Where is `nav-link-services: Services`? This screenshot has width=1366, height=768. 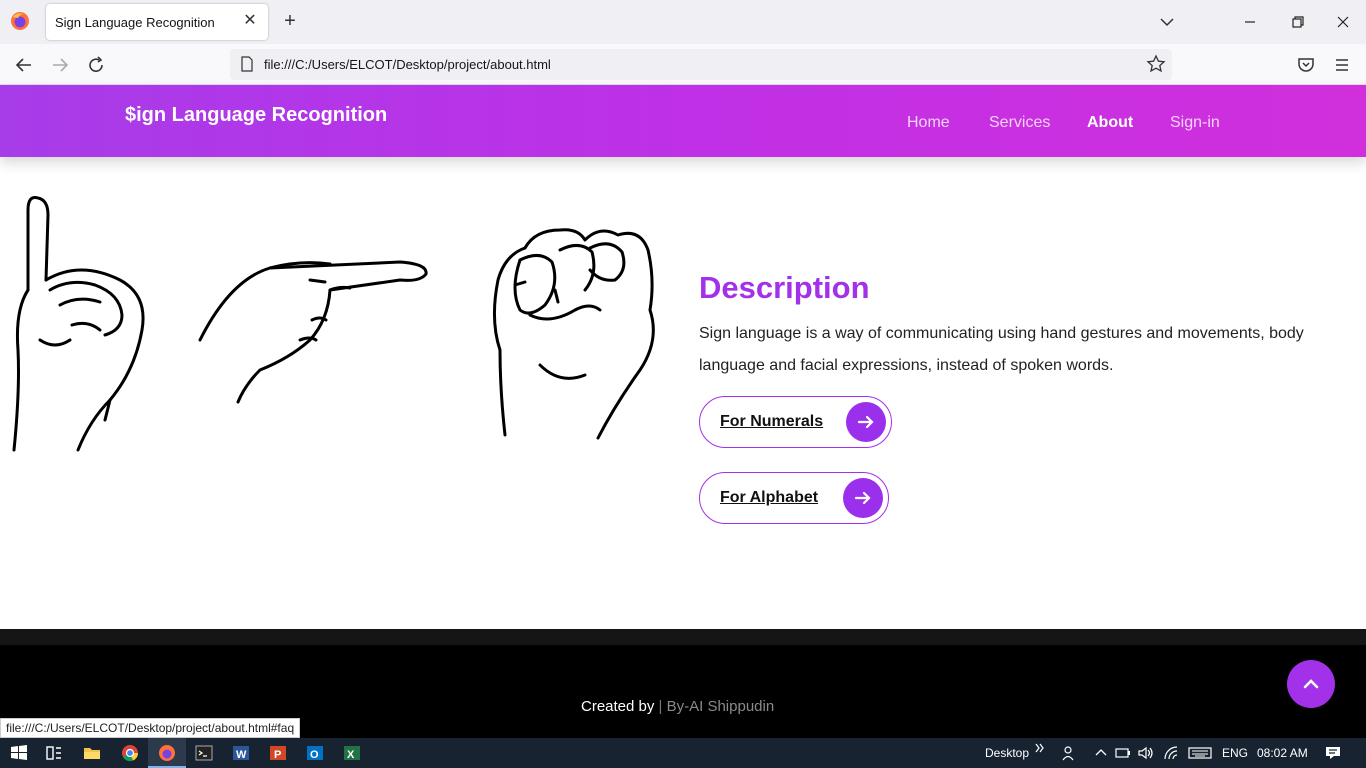
nav-link-services: Services is located at coordinates (1019, 123).